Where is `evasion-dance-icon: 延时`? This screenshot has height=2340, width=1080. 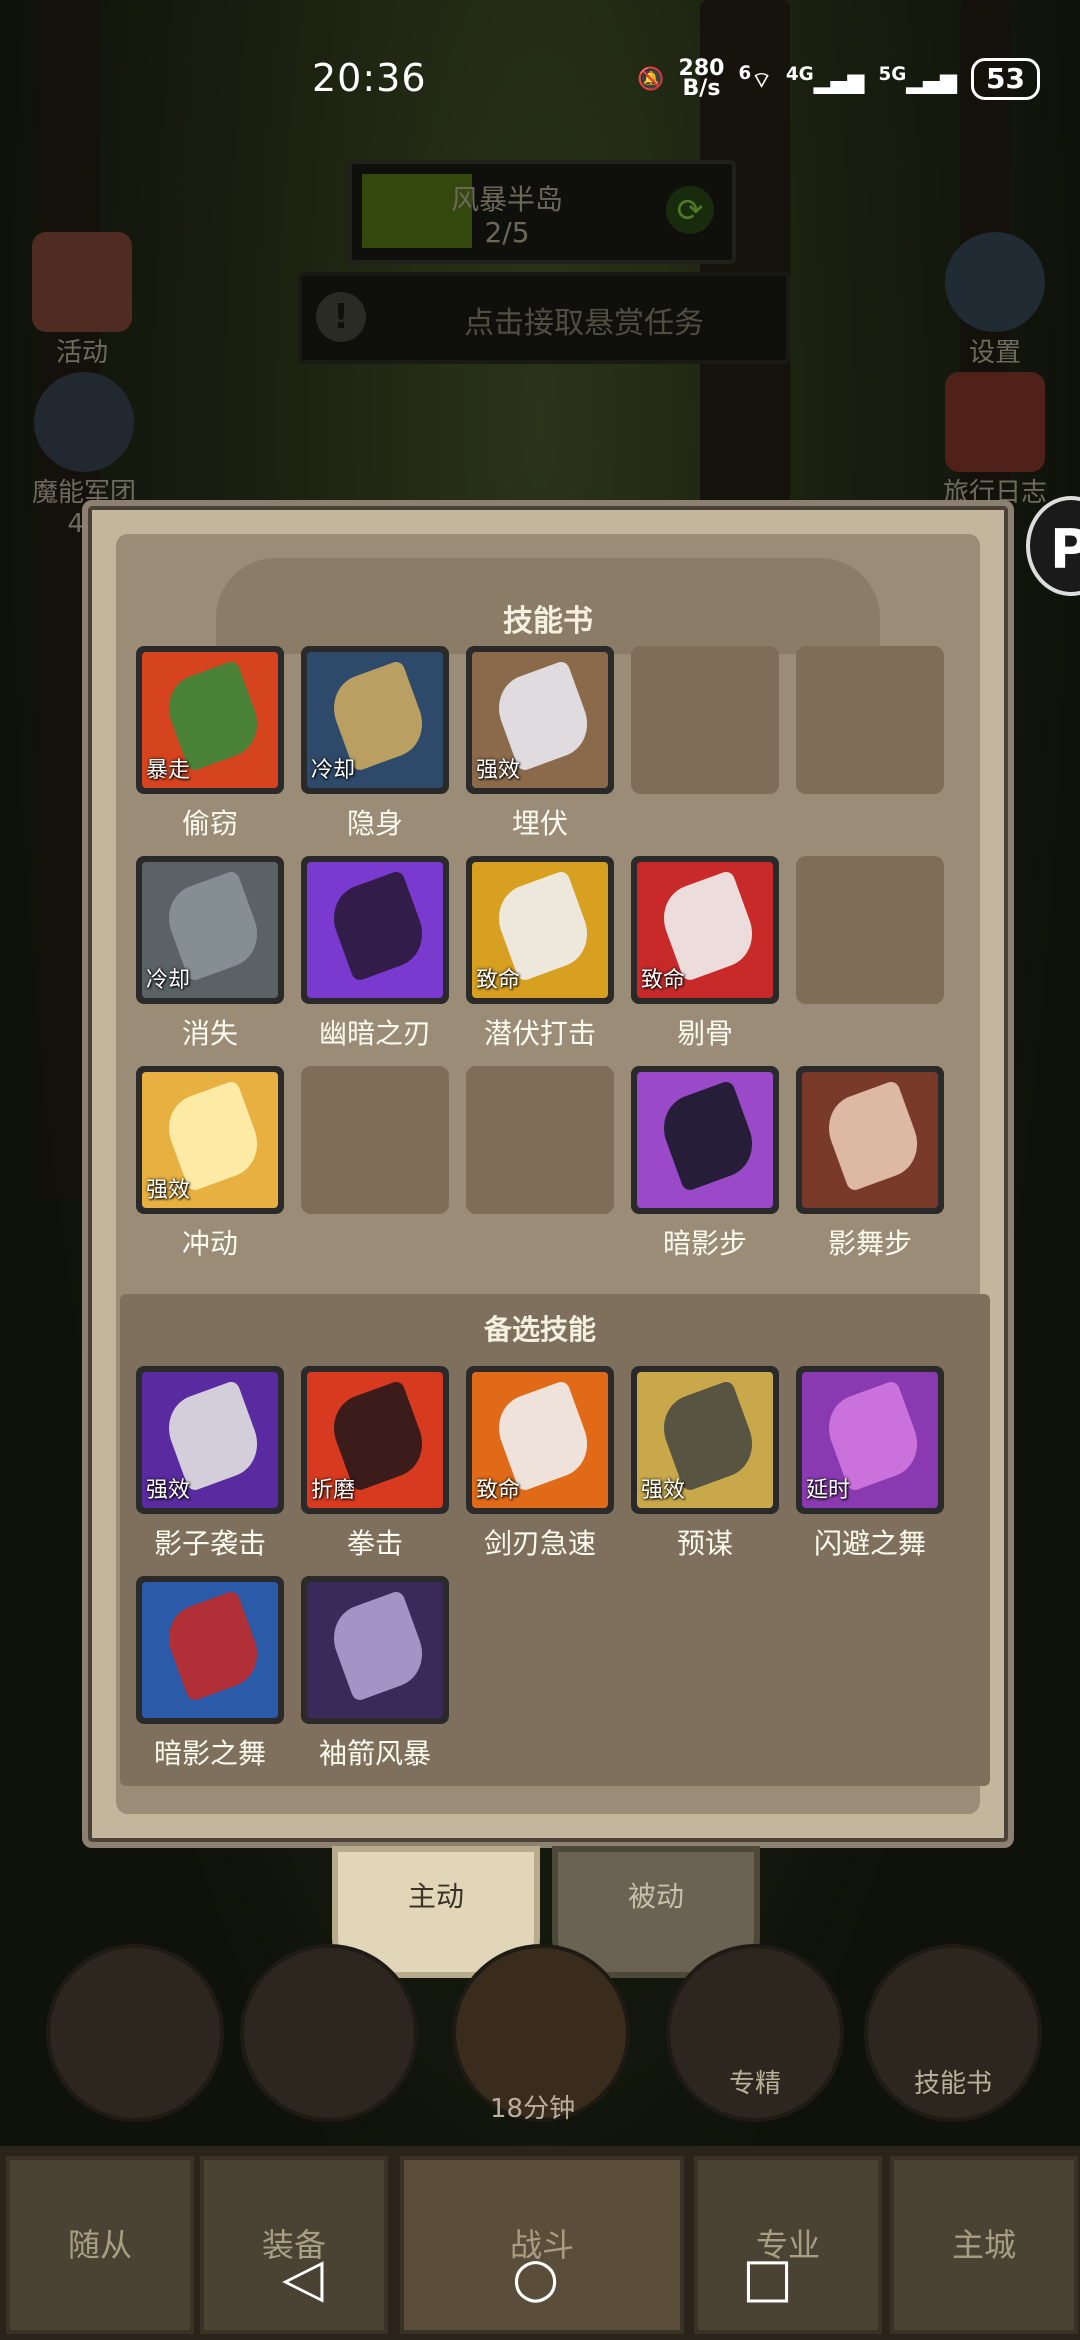
evasion-dance-icon: 延时 is located at coordinates (870, 1440).